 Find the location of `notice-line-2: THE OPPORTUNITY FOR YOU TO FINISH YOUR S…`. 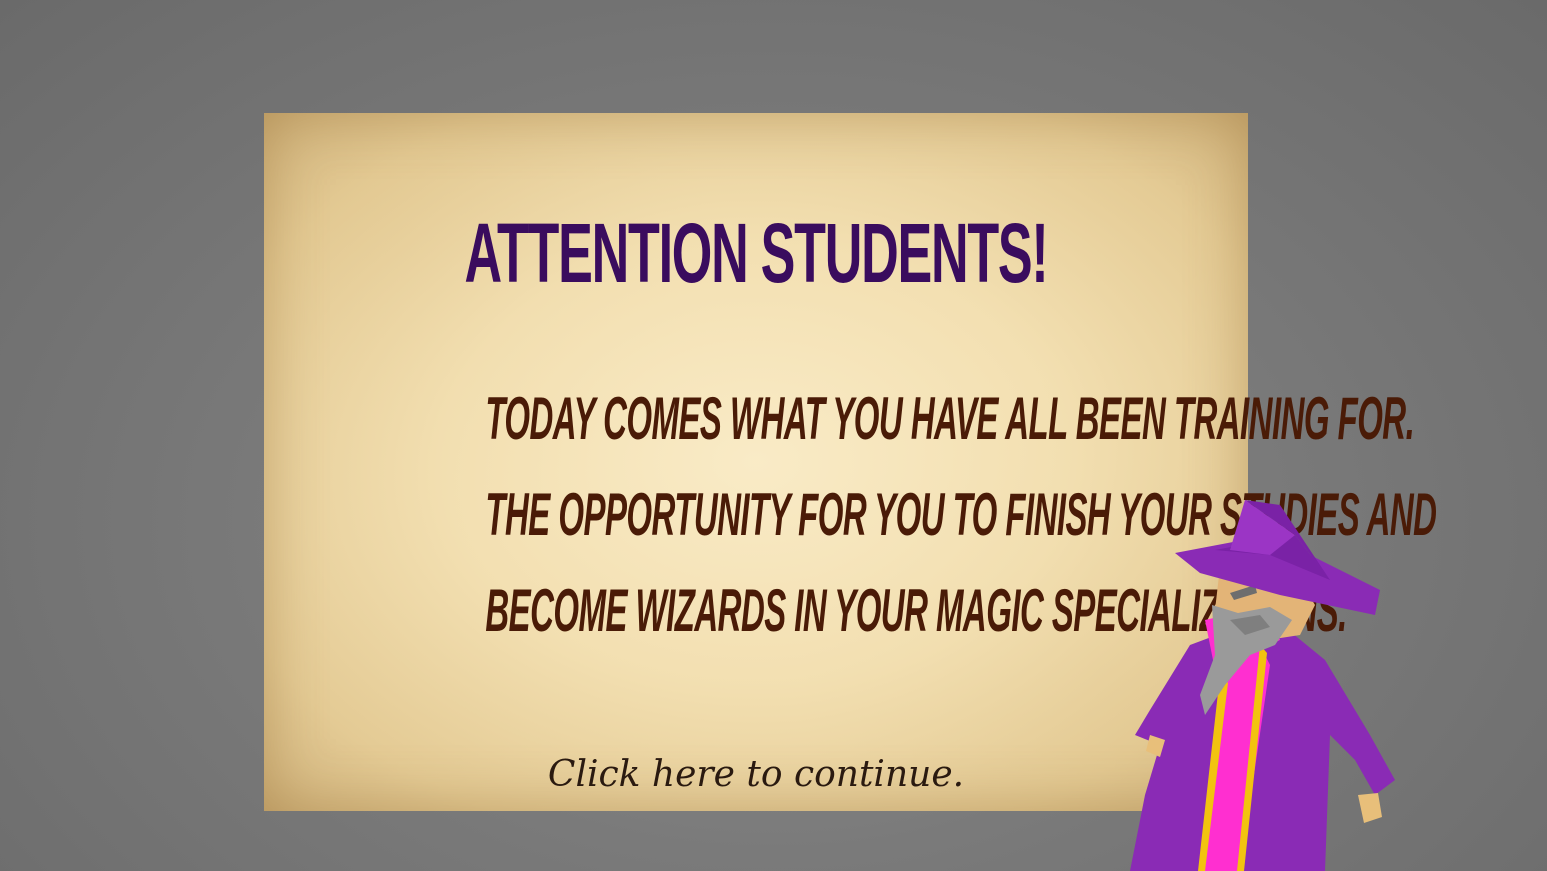

notice-line-2: THE OPPORTUNITY FOR YOU TO FINISH YOUR S… is located at coordinates (961, 514).